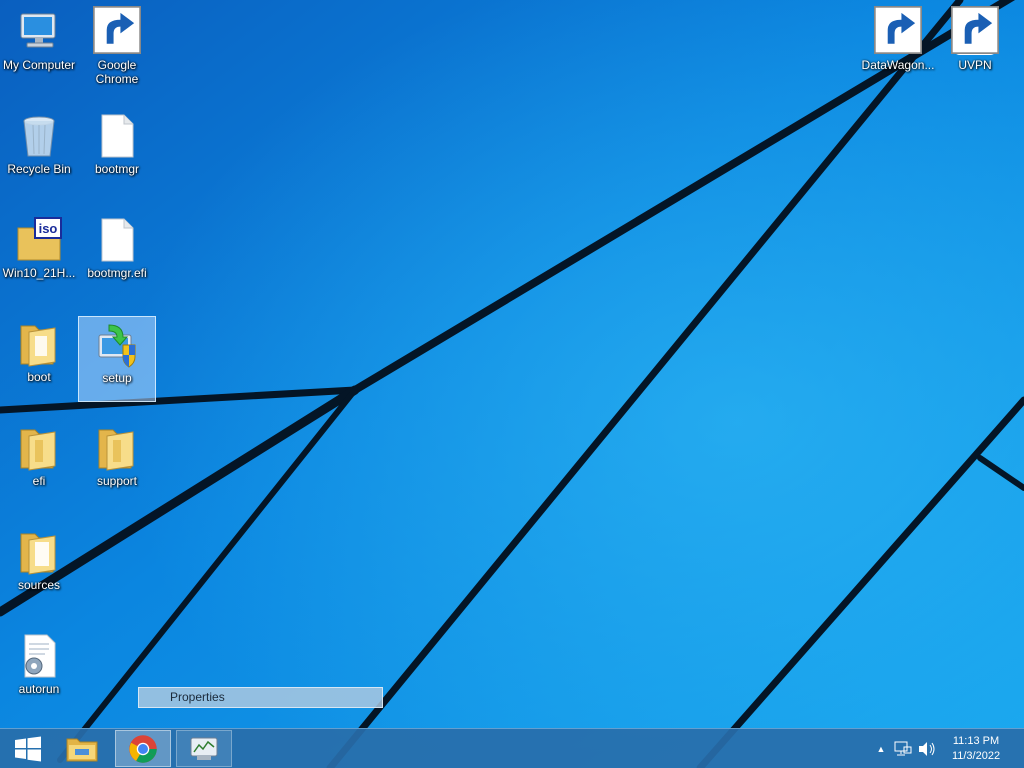 This screenshot has width=1024, height=768. What do you see at coordinates (39, 481) in the screenshot?
I see `desktop-icon-label: efi` at bounding box center [39, 481].